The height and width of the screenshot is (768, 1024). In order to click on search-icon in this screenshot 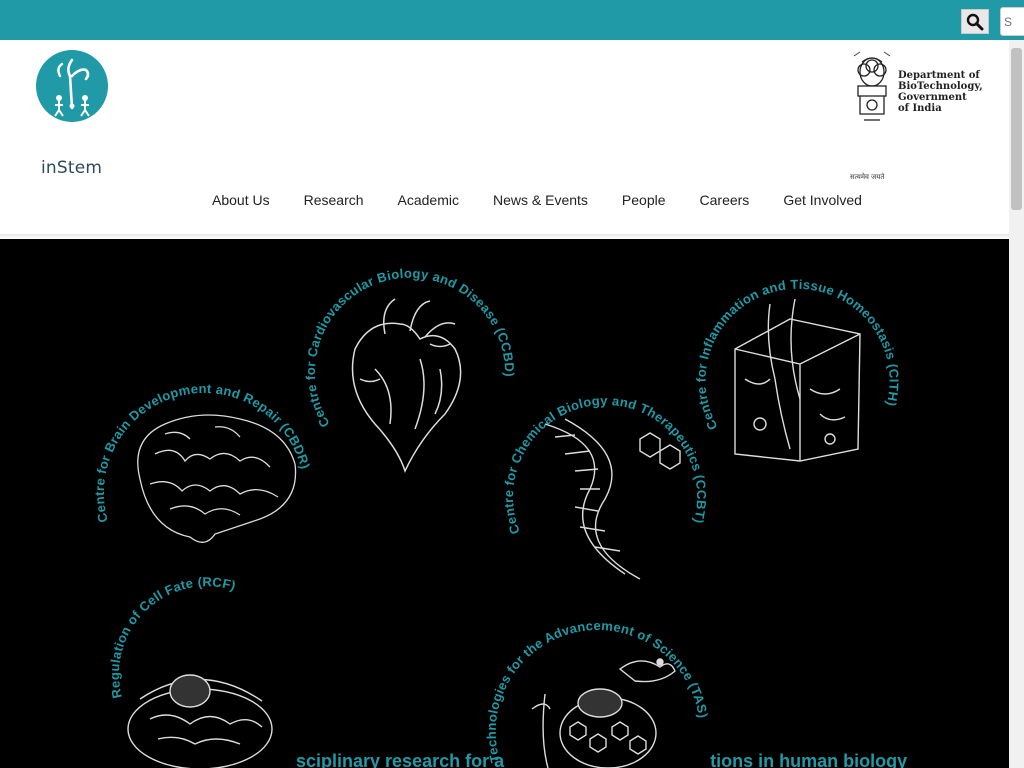, I will do `click(975, 21)`.